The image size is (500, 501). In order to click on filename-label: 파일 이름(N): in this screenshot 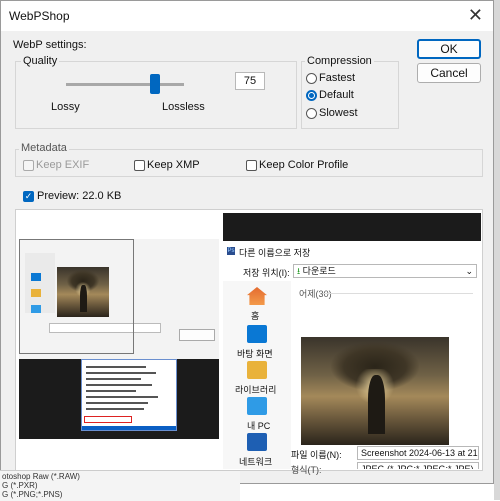, I will do `click(316, 455)`.